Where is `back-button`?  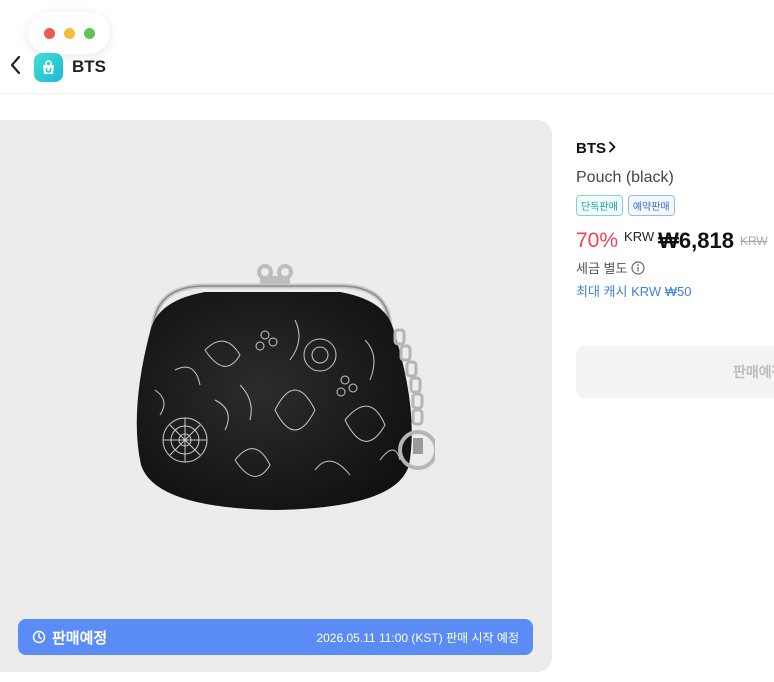
back-button is located at coordinates (15, 67).